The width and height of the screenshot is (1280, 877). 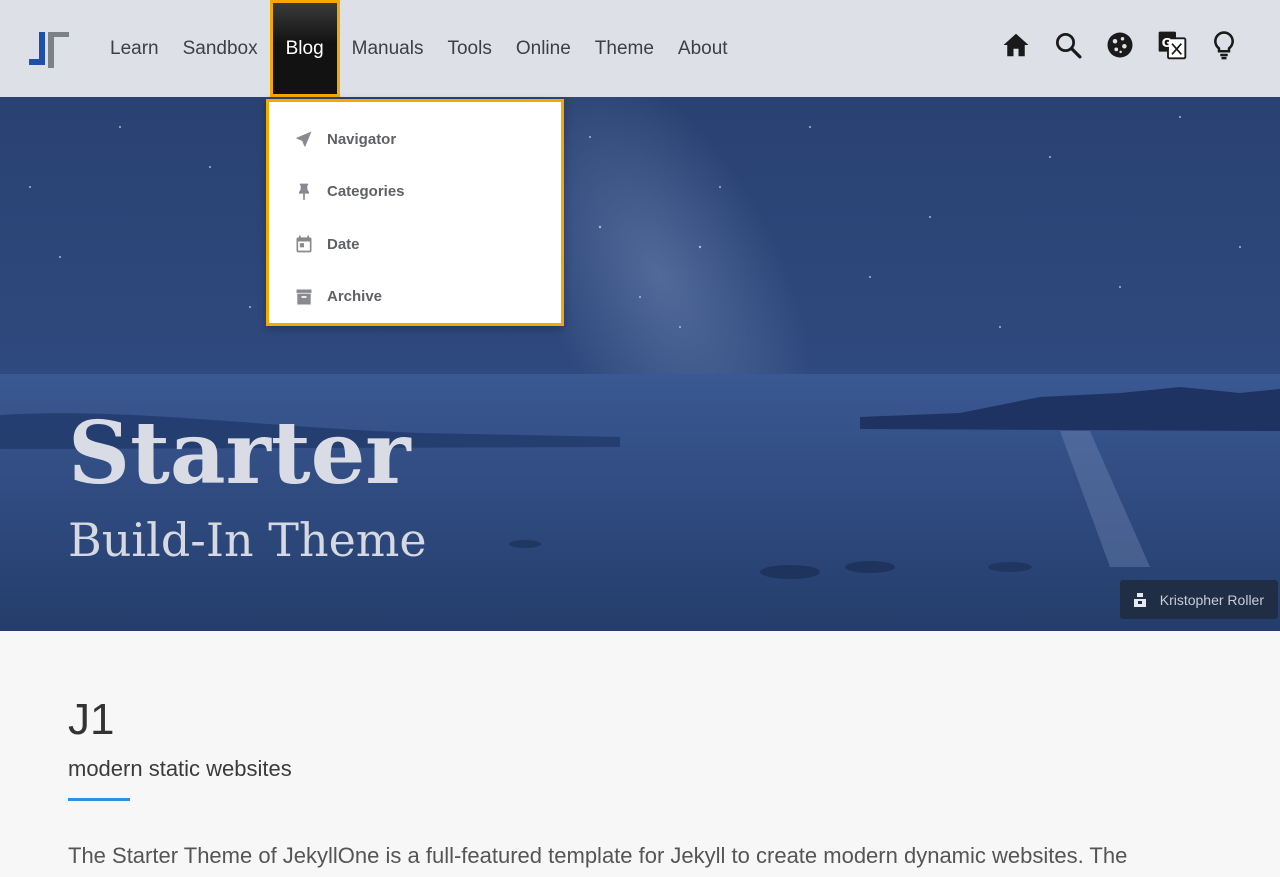 I want to click on j1-logo, so click(x=49, y=49).